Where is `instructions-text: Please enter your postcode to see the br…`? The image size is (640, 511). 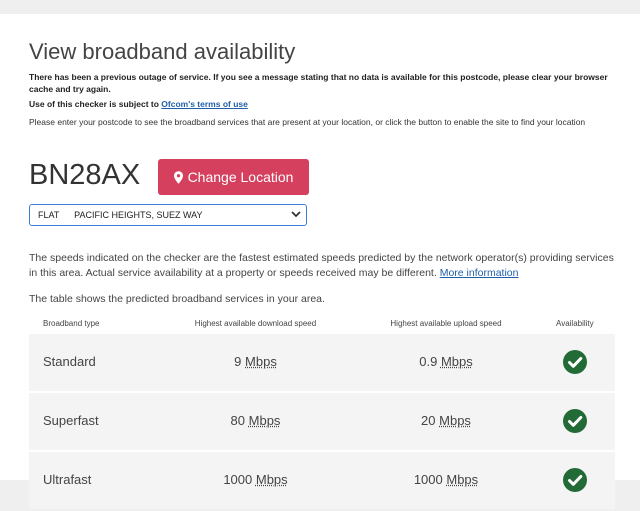 instructions-text: Please enter your postcode to see the br… is located at coordinates (307, 122).